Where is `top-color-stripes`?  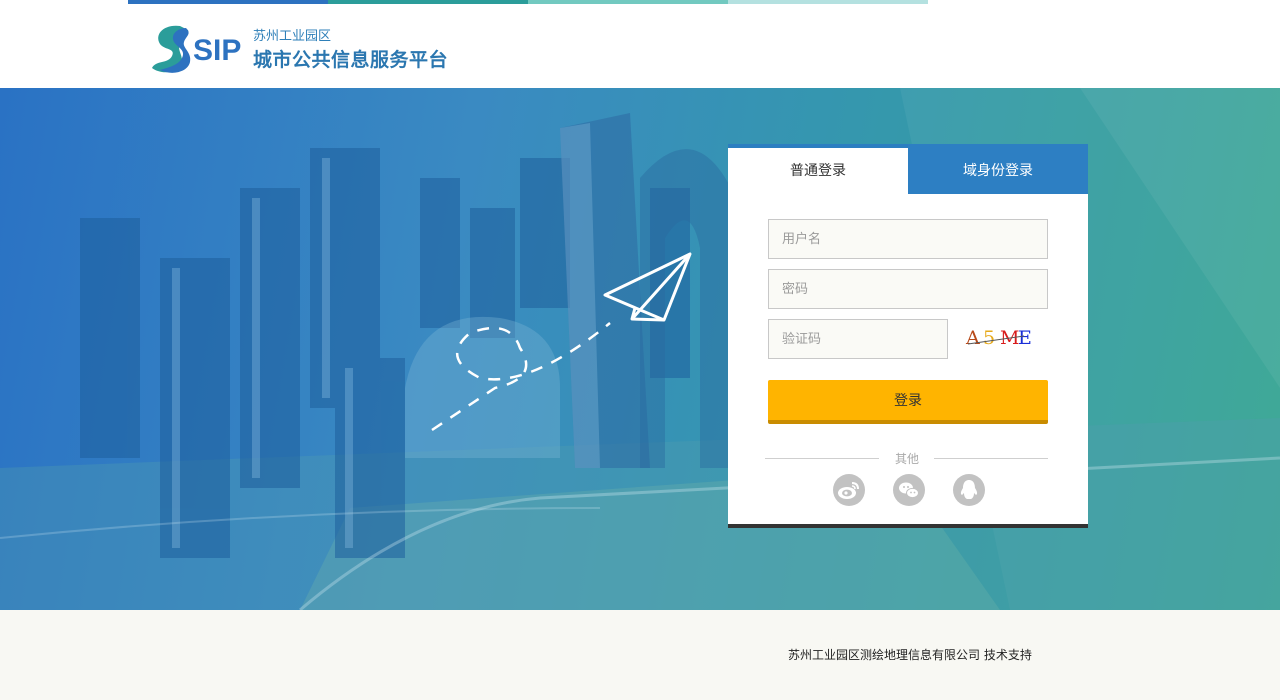
top-color-stripes is located at coordinates (528, 2).